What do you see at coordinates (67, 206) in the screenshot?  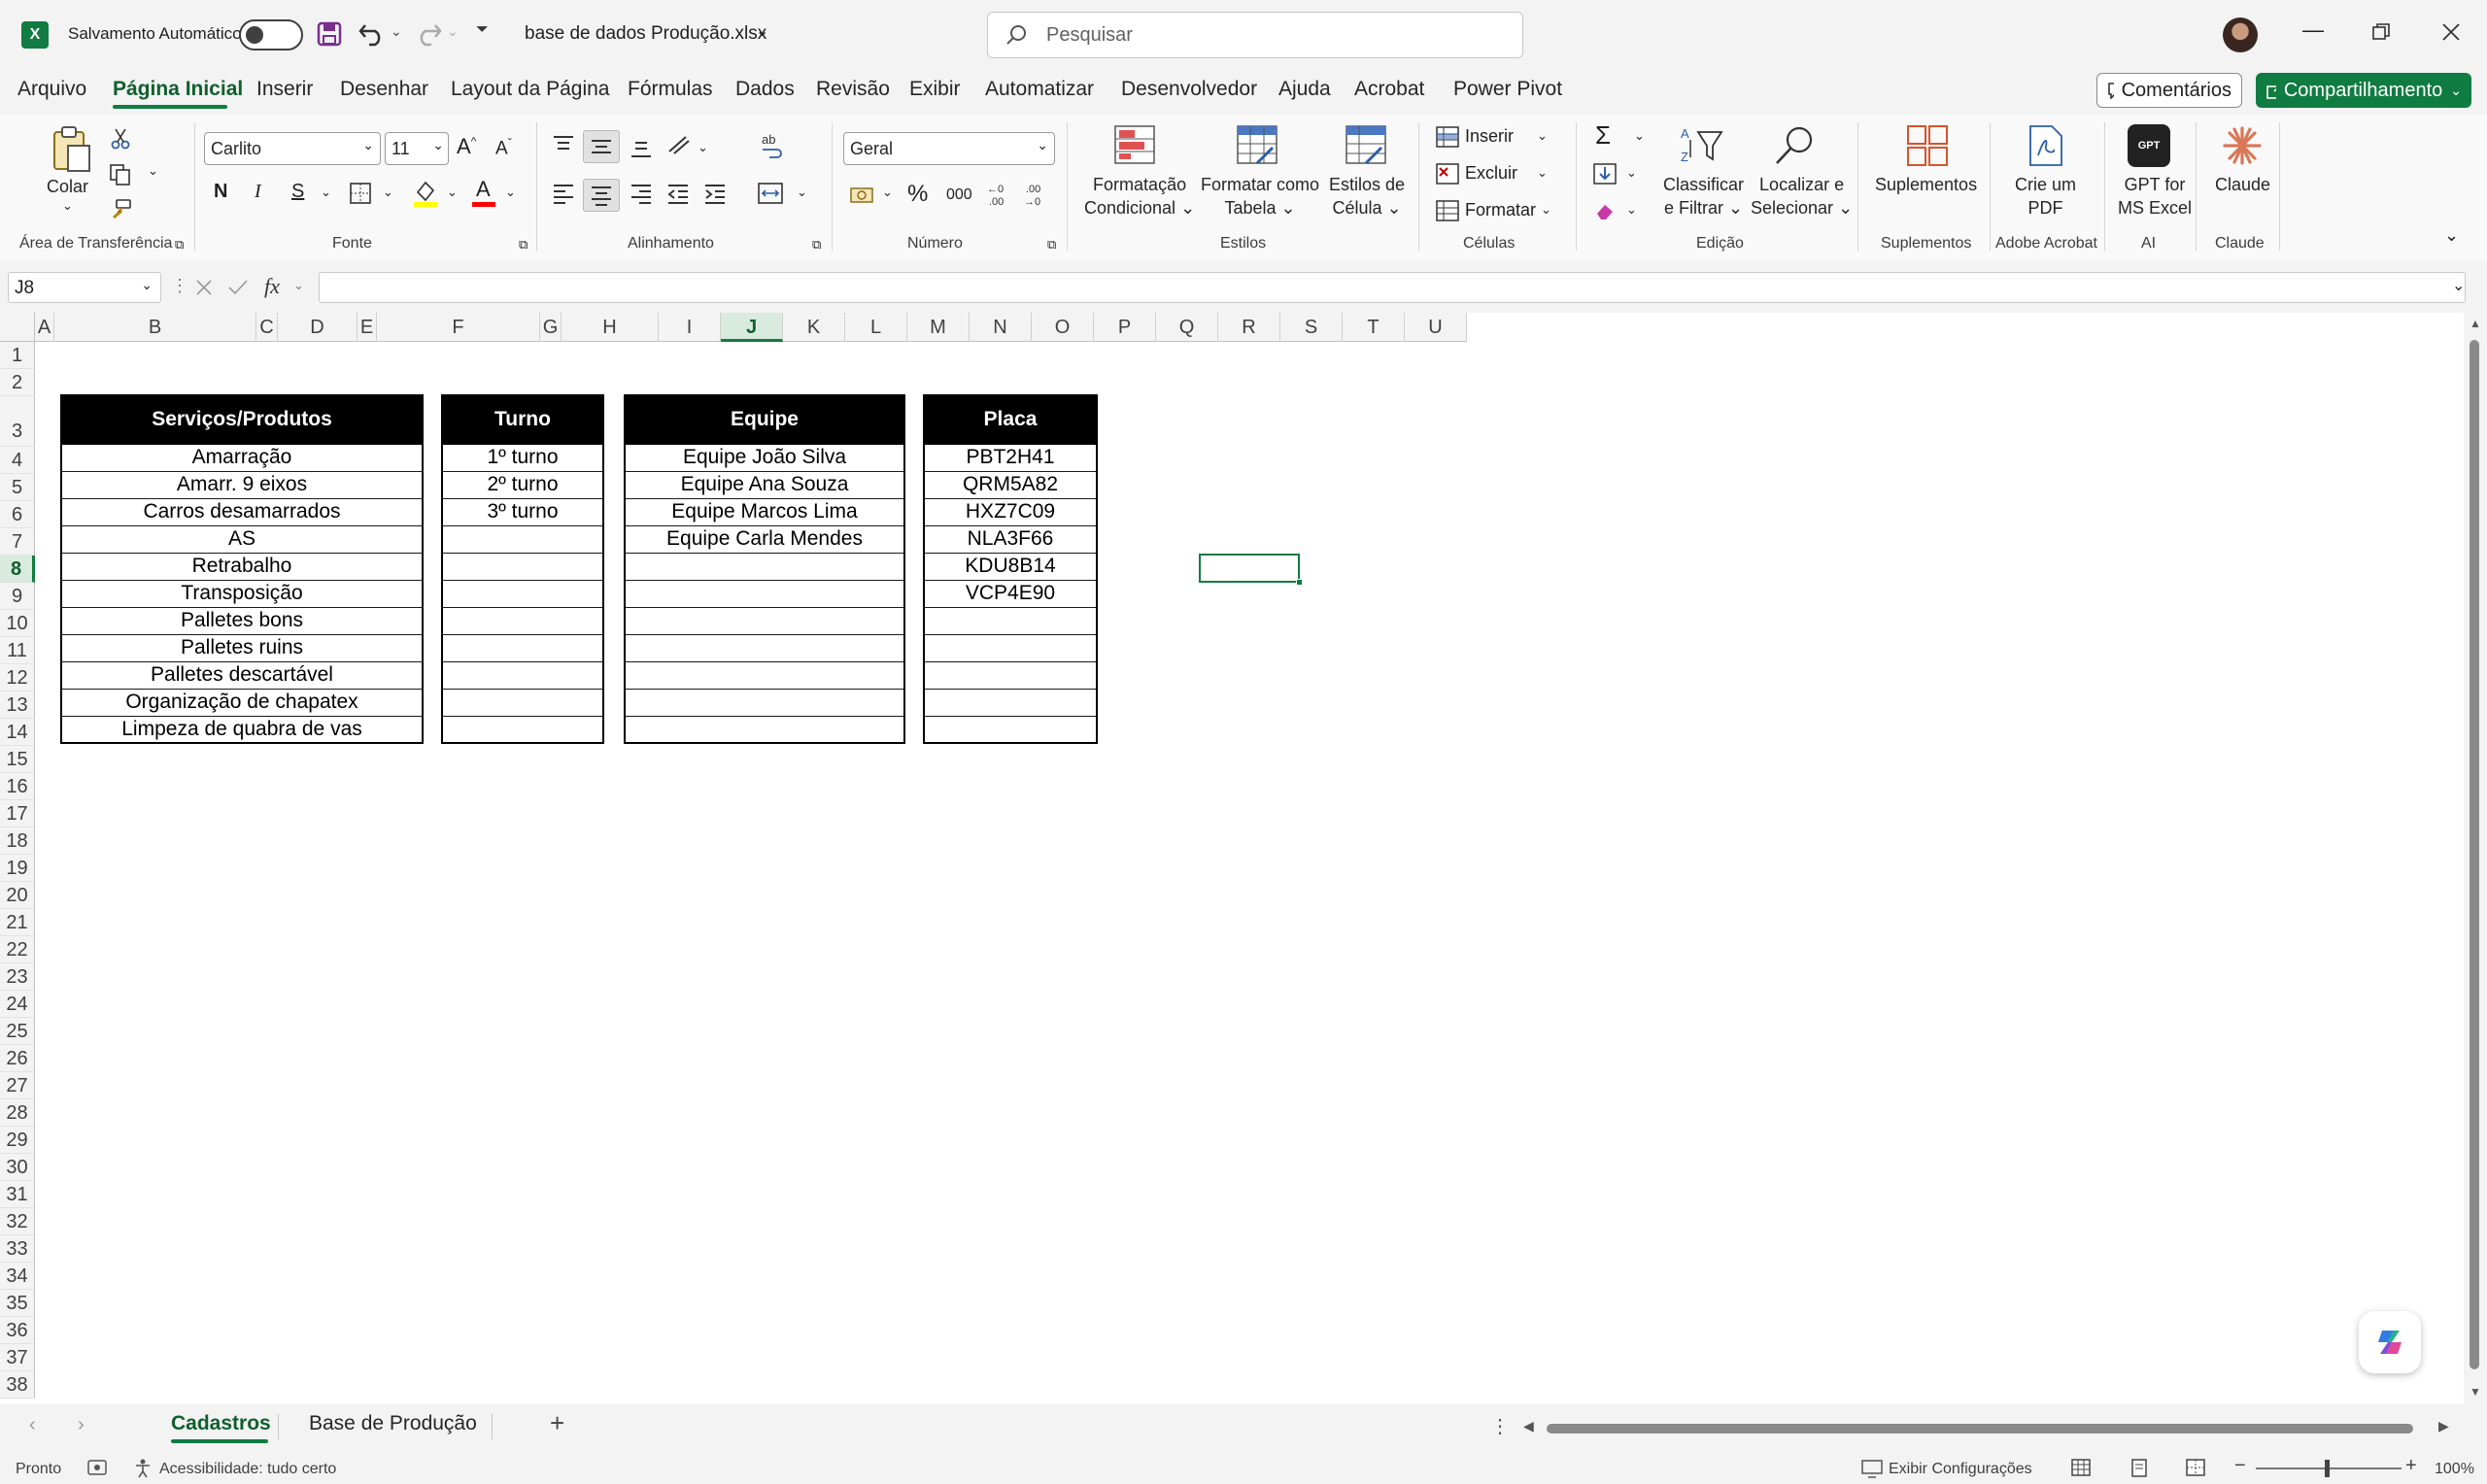 I see `paste-chevron-icon: ⌄` at bounding box center [67, 206].